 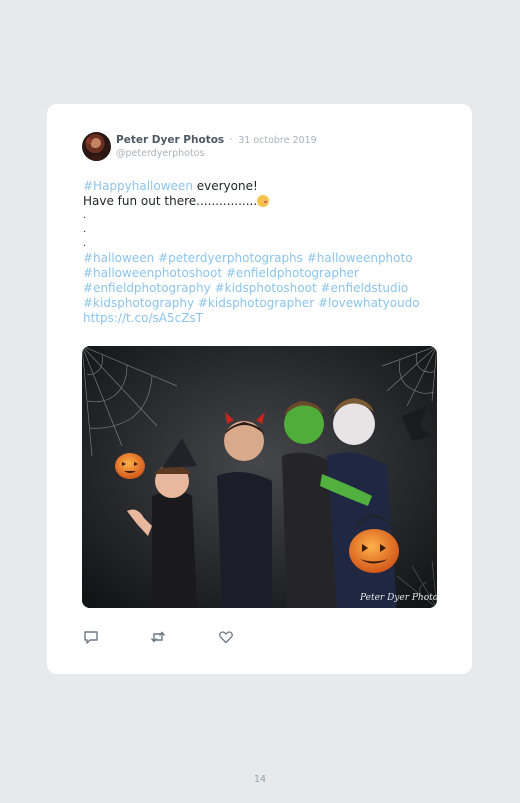 What do you see at coordinates (398, 598) in the screenshot?
I see `photo-watermark: Peter Dyer Photography` at bounding box center [398, 598].